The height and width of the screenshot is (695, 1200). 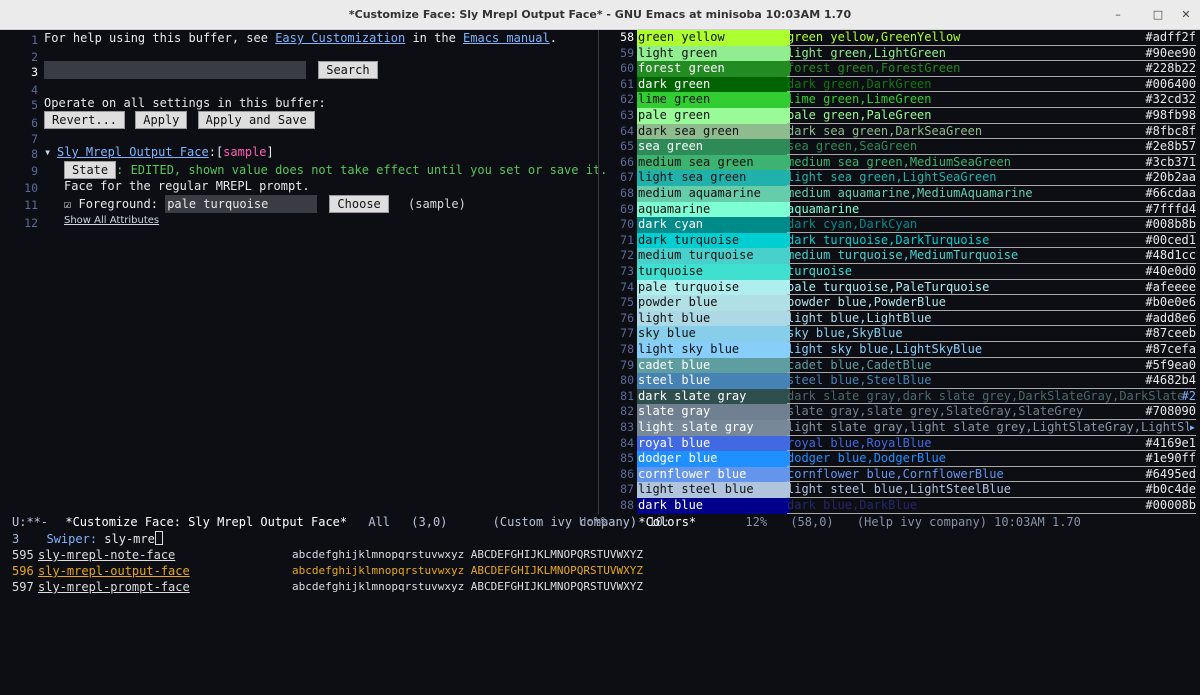 I want to click on color-description: dark cyan,DarkCyan #008b8b, so click(x=991, y=225).